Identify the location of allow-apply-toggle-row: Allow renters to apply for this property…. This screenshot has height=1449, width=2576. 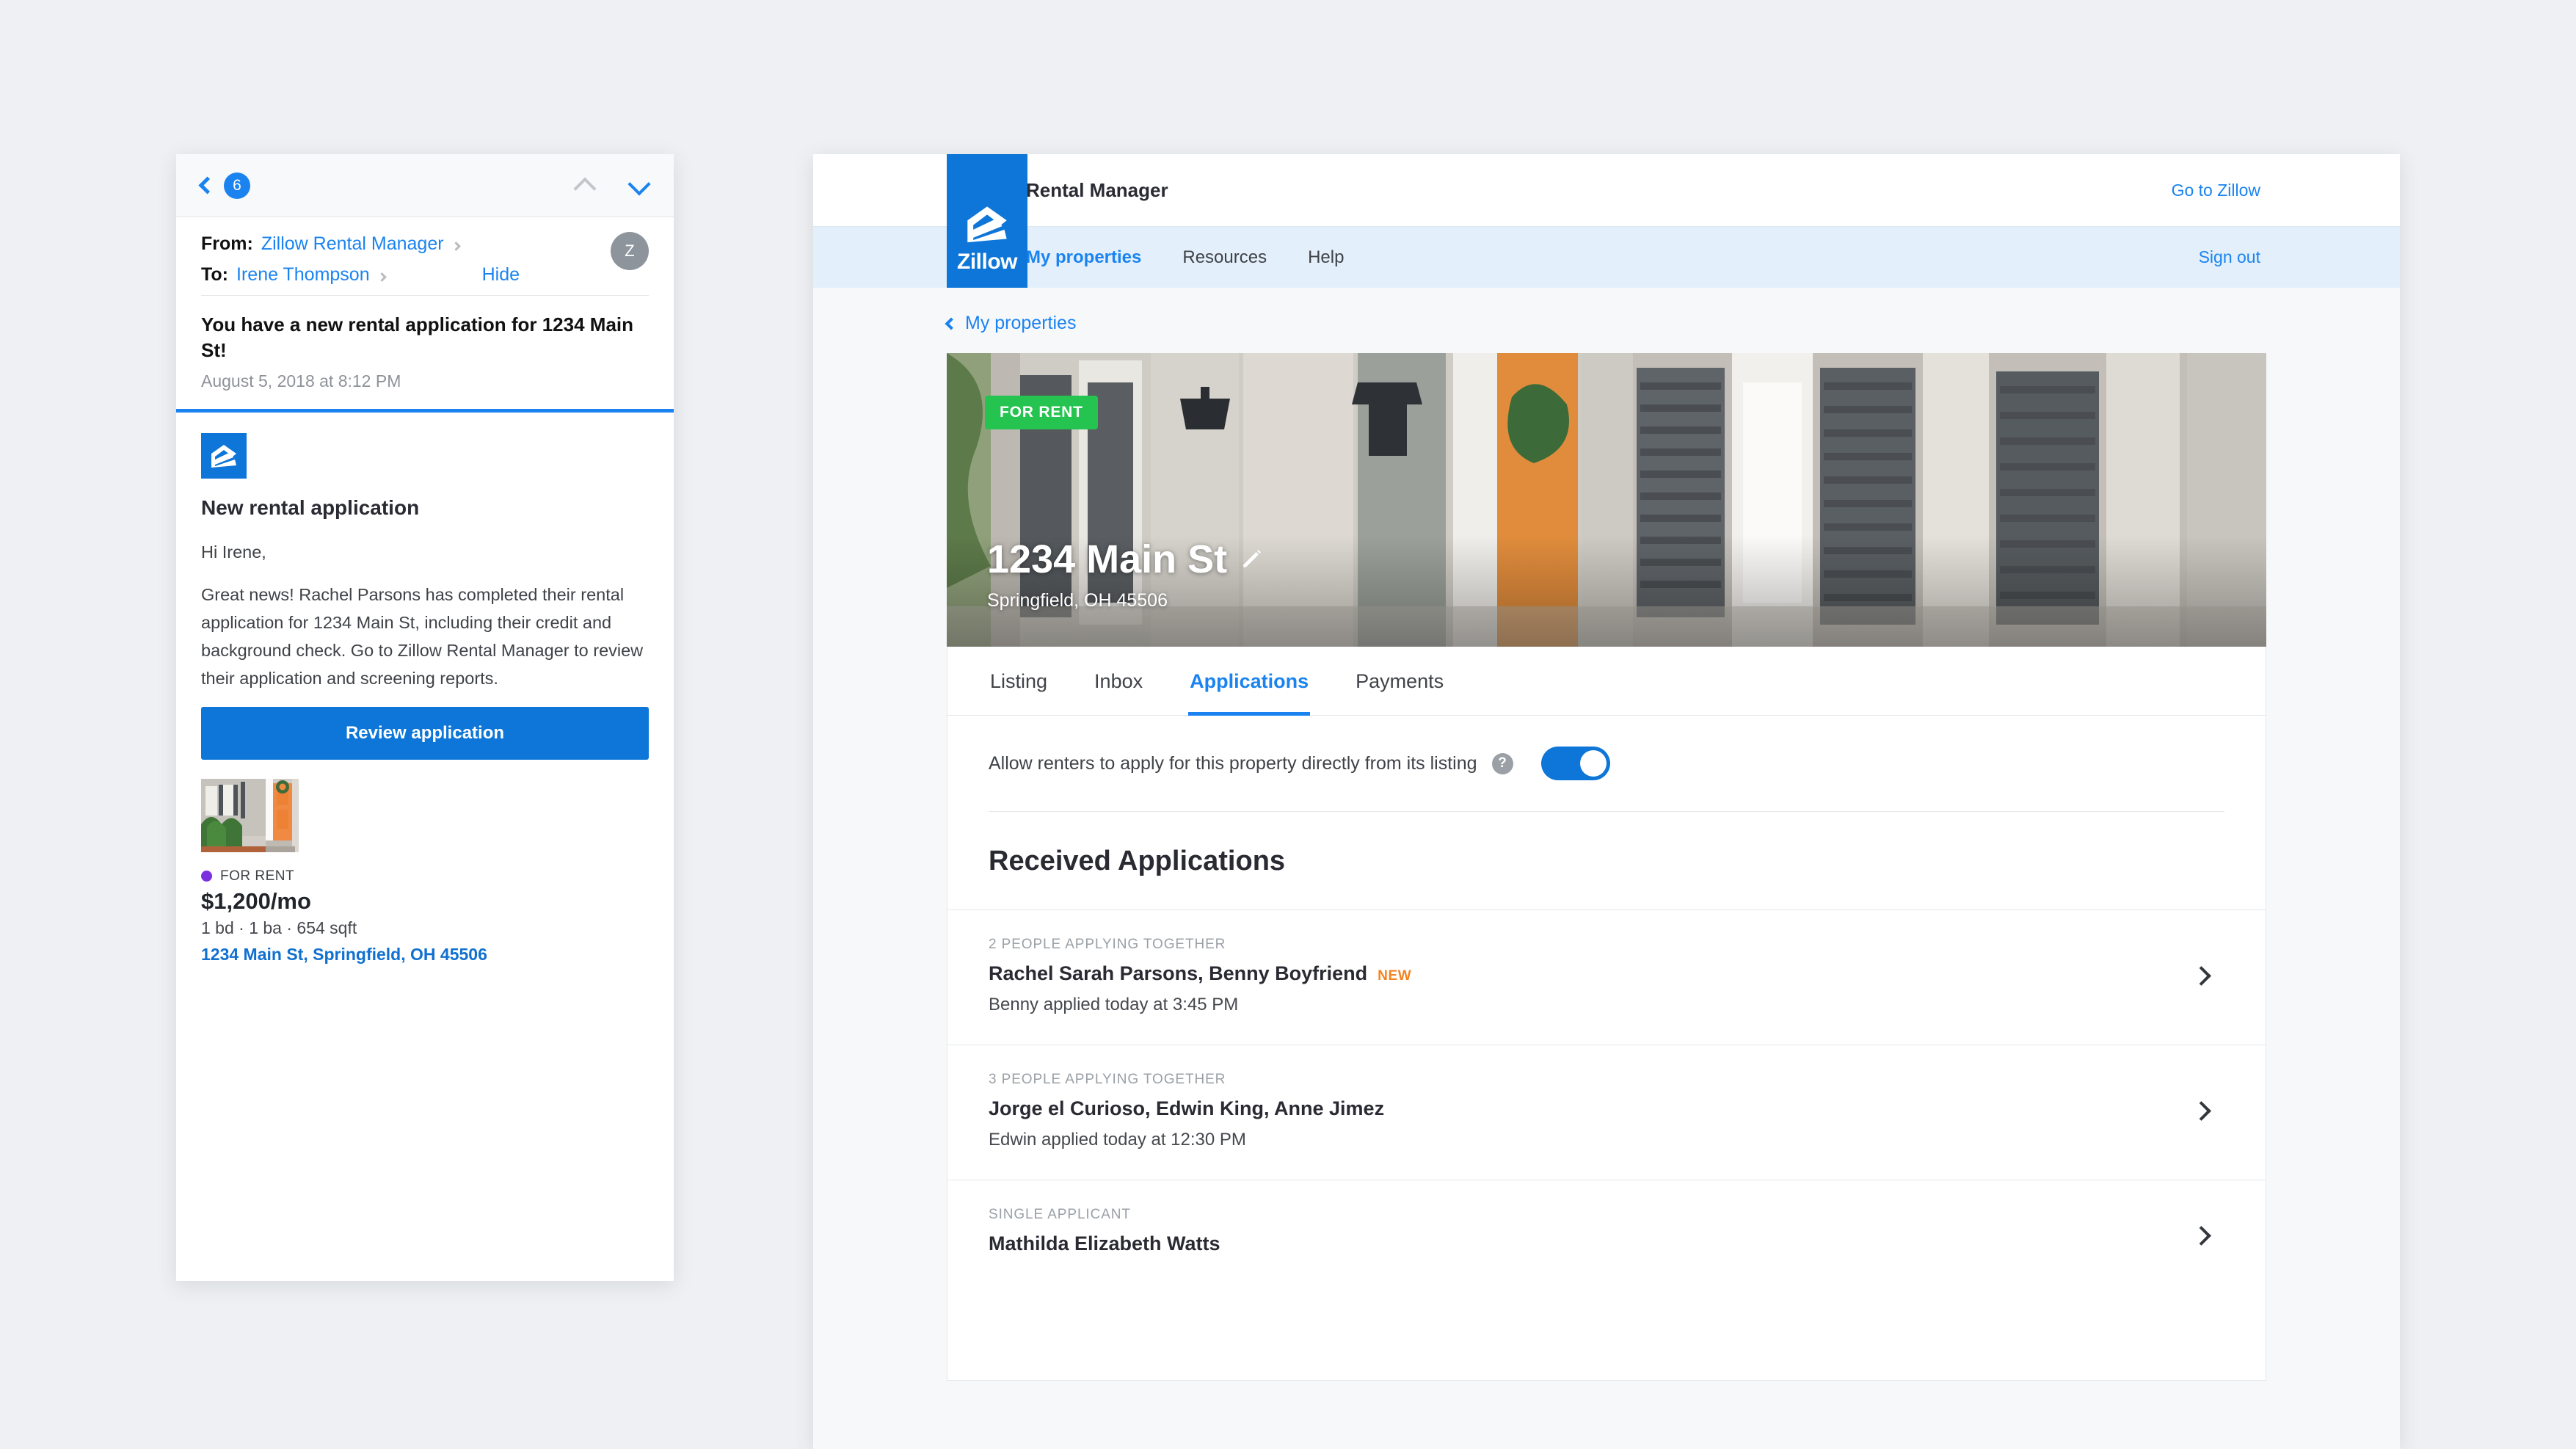
(1606, 763).